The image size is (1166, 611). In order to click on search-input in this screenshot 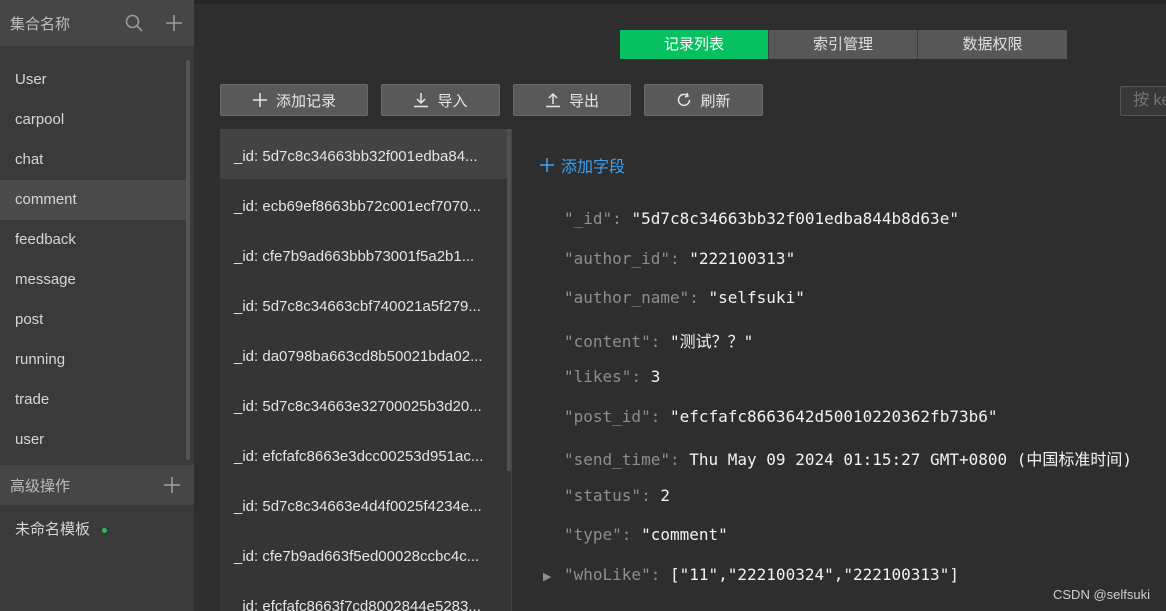, I will do `click(1143, 101)`.